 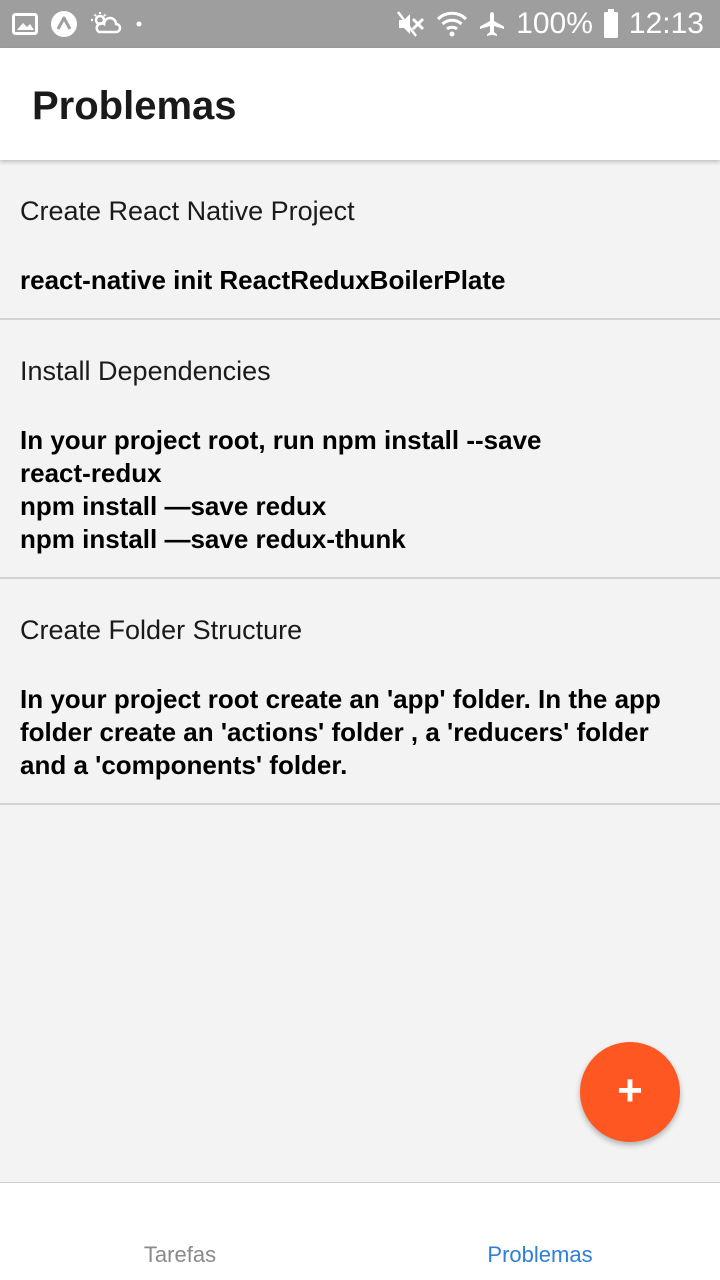 I want to click on add-problem-button: +, so click(x=630, y=1092).